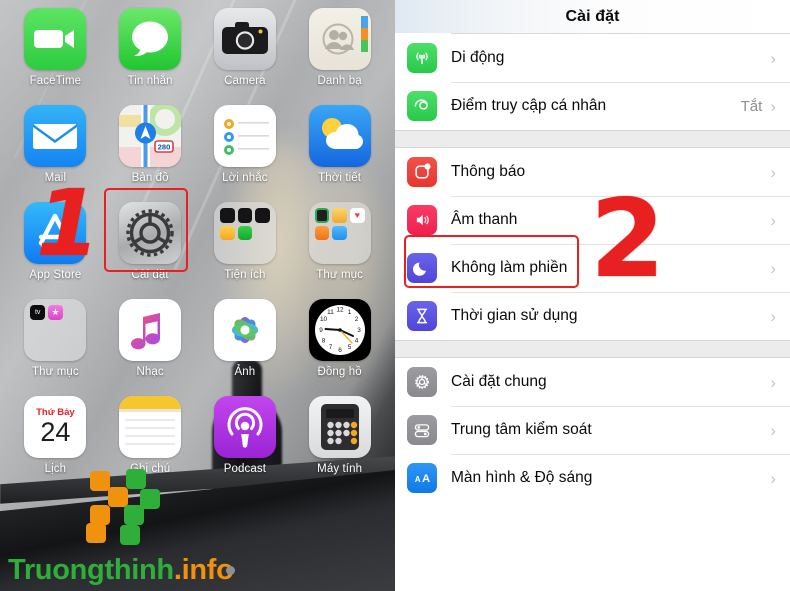 This screenshot has width=790, height=591. I want to click on settings-row-personal-hotspot: Điểm truy cập cá nhân Tắt ›, so click(592, 106).